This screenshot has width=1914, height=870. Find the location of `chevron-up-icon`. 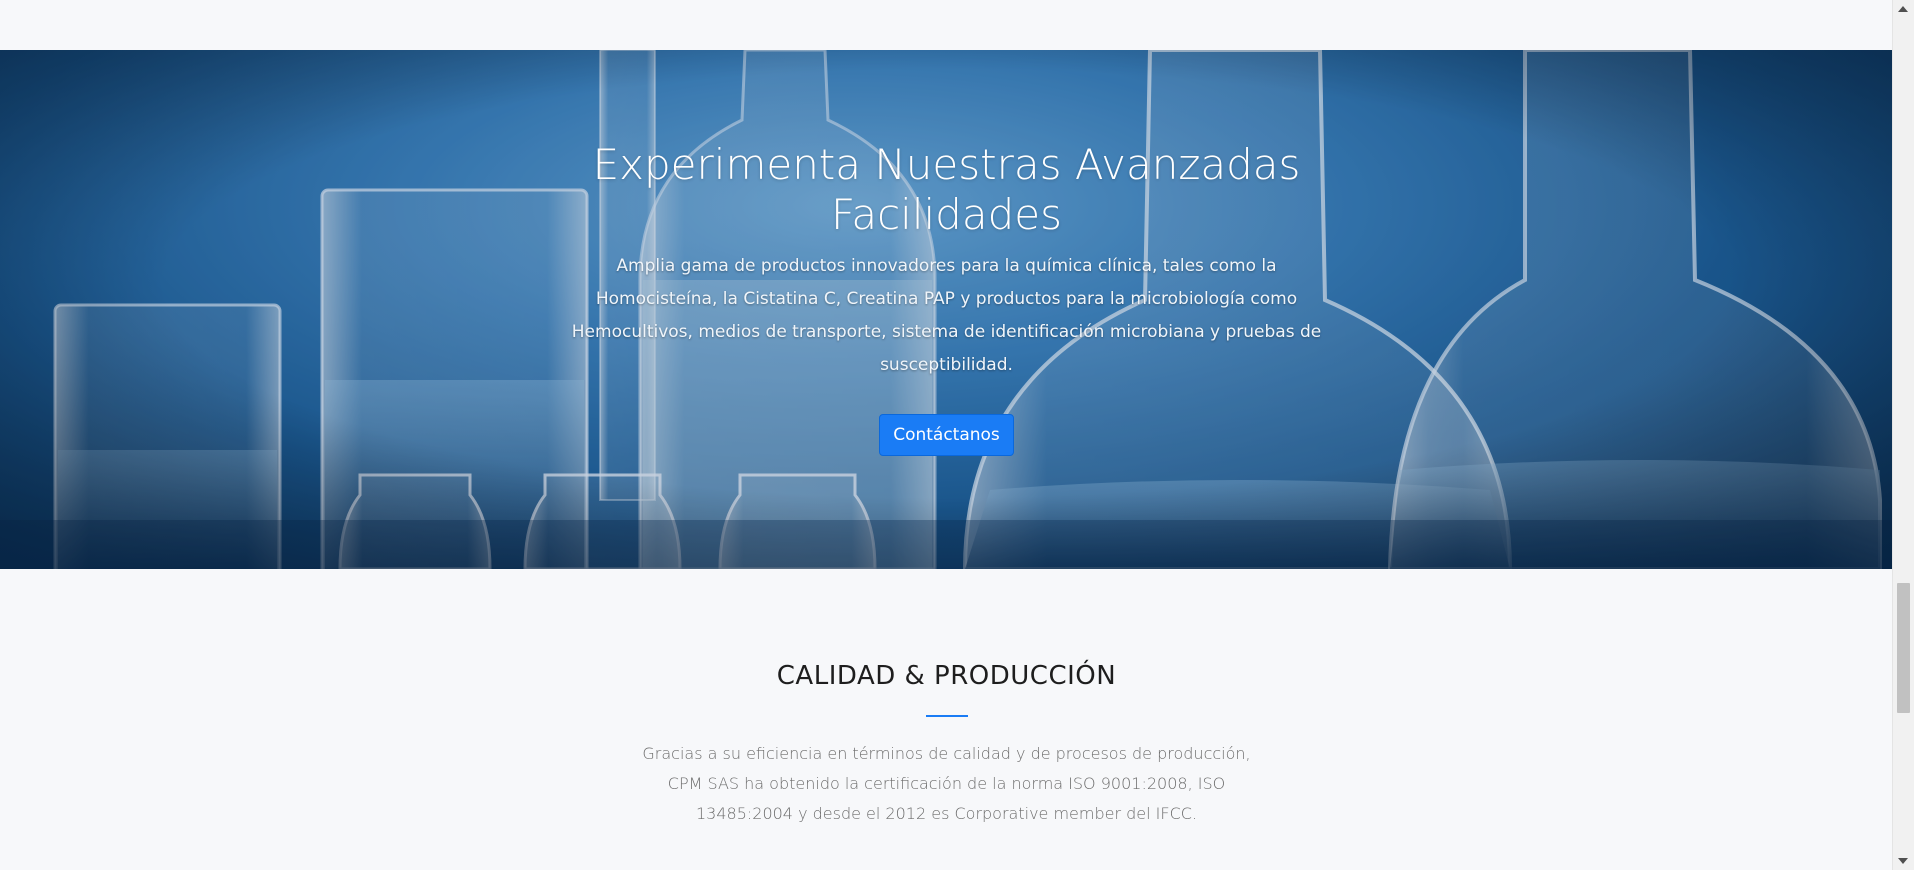

chevron-up-icon is located at coordinates (1903, 9).